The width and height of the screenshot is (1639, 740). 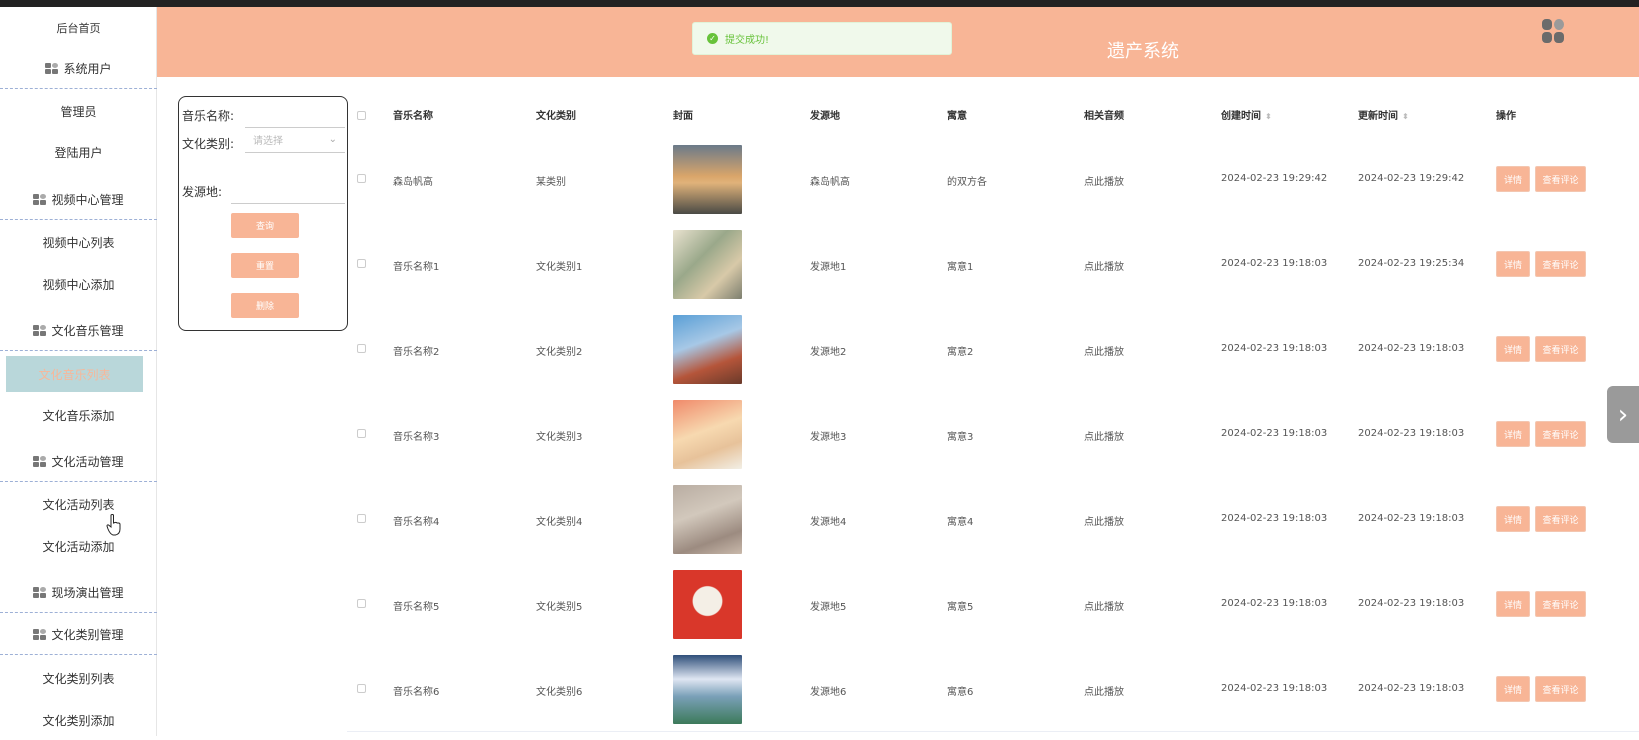 What do you see at coordinates (78, 415) in the screenshot?
I see `sidebar-item-music-add: 文化音乐添加` at bounding box center [78, 415].